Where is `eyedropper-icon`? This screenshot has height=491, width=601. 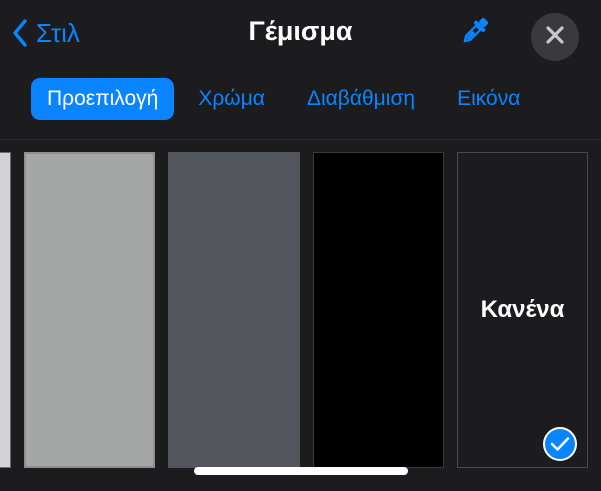 eyedropper-icon is located at coordinates (474, 35).